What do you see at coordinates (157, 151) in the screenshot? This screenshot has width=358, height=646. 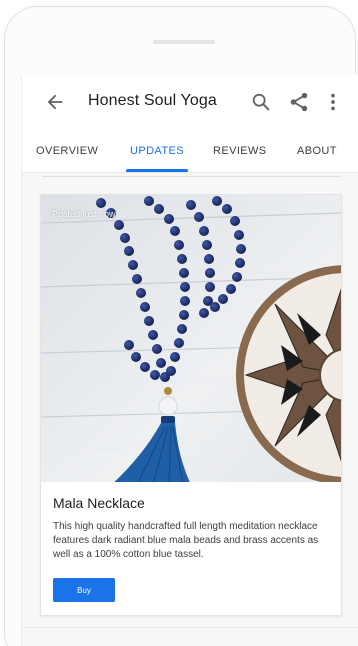 I see `tab-updates: UPDATES` at bounding box center [157, 151].